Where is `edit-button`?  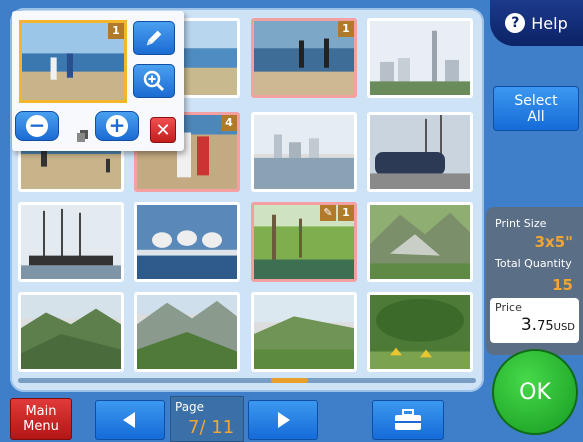 edit-button is located at coordinates (154, 38).